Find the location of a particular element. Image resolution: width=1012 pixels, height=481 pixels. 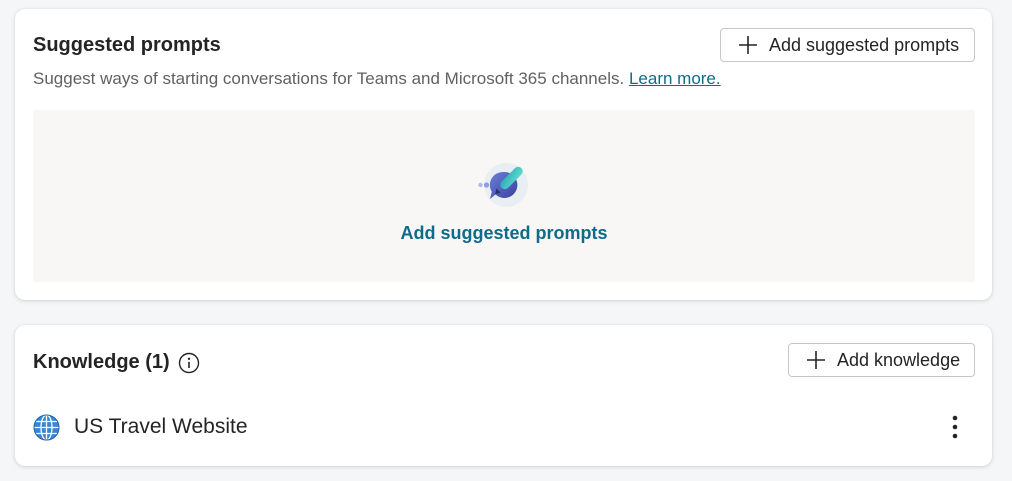

knowledge-title: Knowledge (1) is located at coordinates (101, 362).